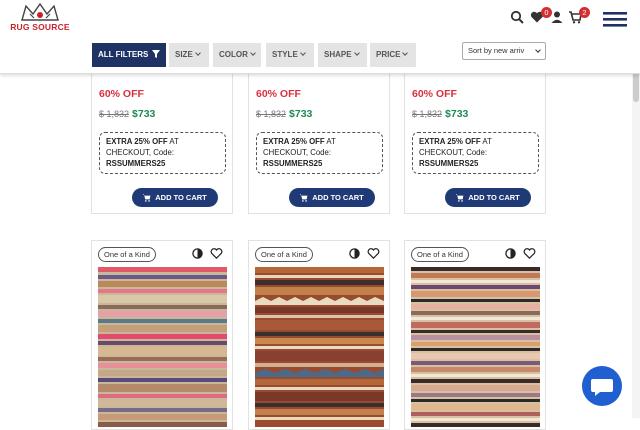 The height and width of the screenshot is (430, 640). I want to click on color-filter-label: COLOR, so click(233, 54).